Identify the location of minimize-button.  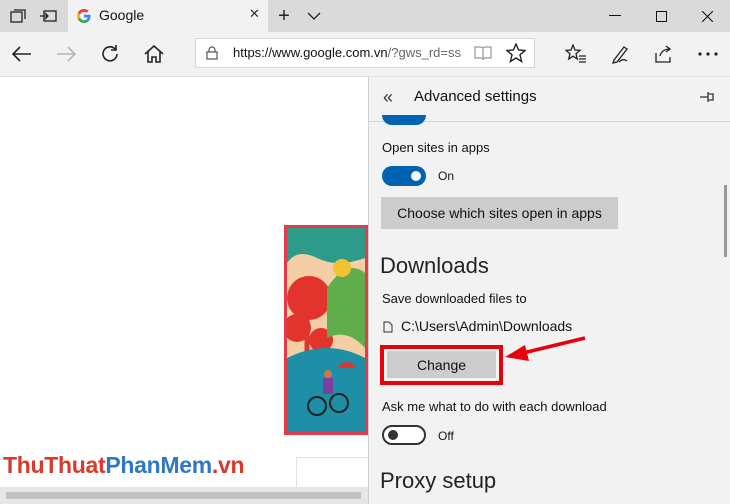
(615, 16).